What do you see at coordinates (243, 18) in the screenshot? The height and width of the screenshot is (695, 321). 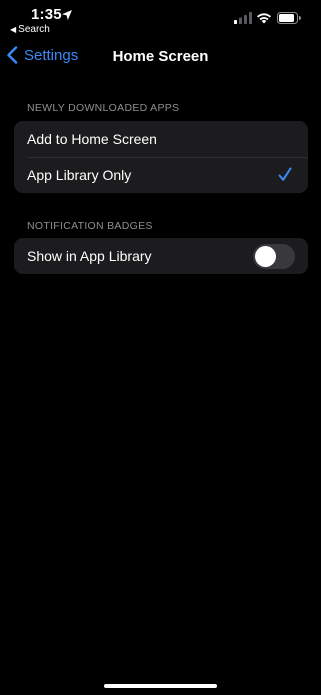 I see `cellular-signal-icon` at bounding box center [243, 18].